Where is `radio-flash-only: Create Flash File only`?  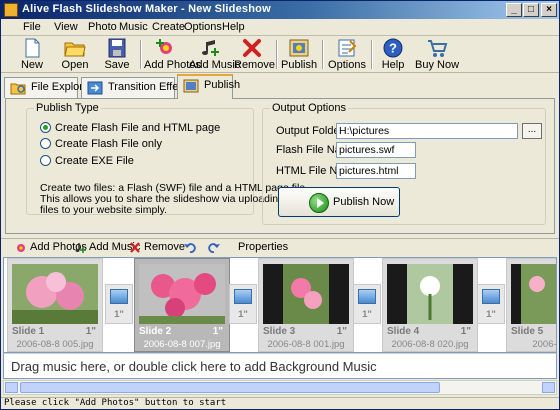
radio-flash-only: Create Flash File only is located at coordinates (101, 144).